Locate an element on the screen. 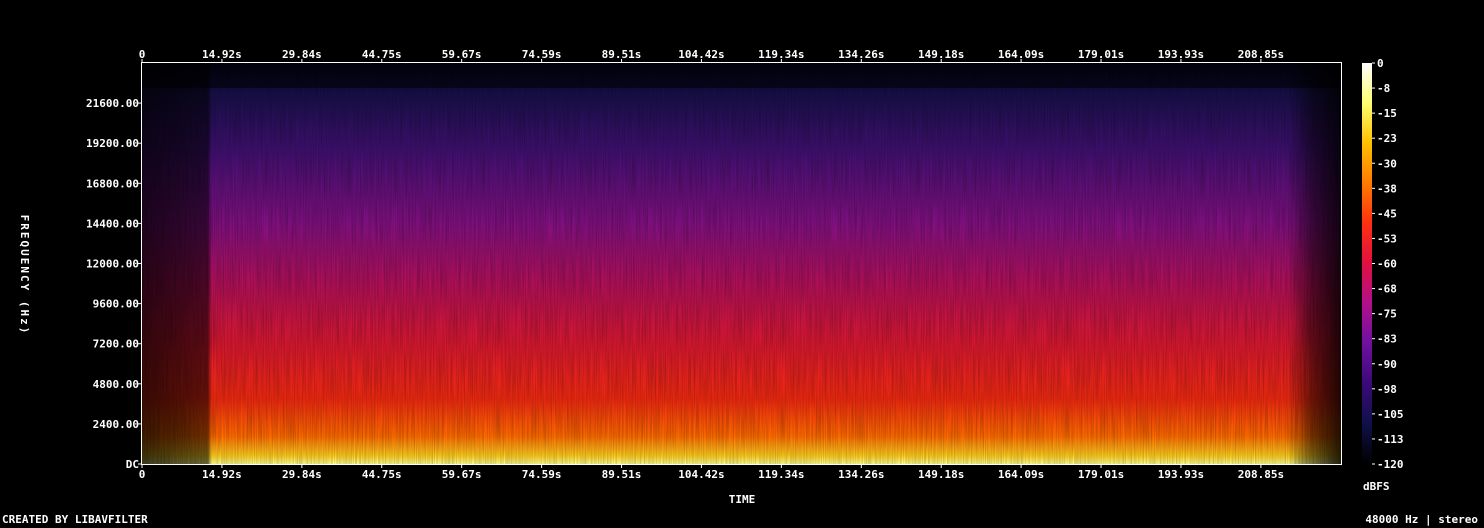  colorbar-gradient is located at coordinates (1367, 263).